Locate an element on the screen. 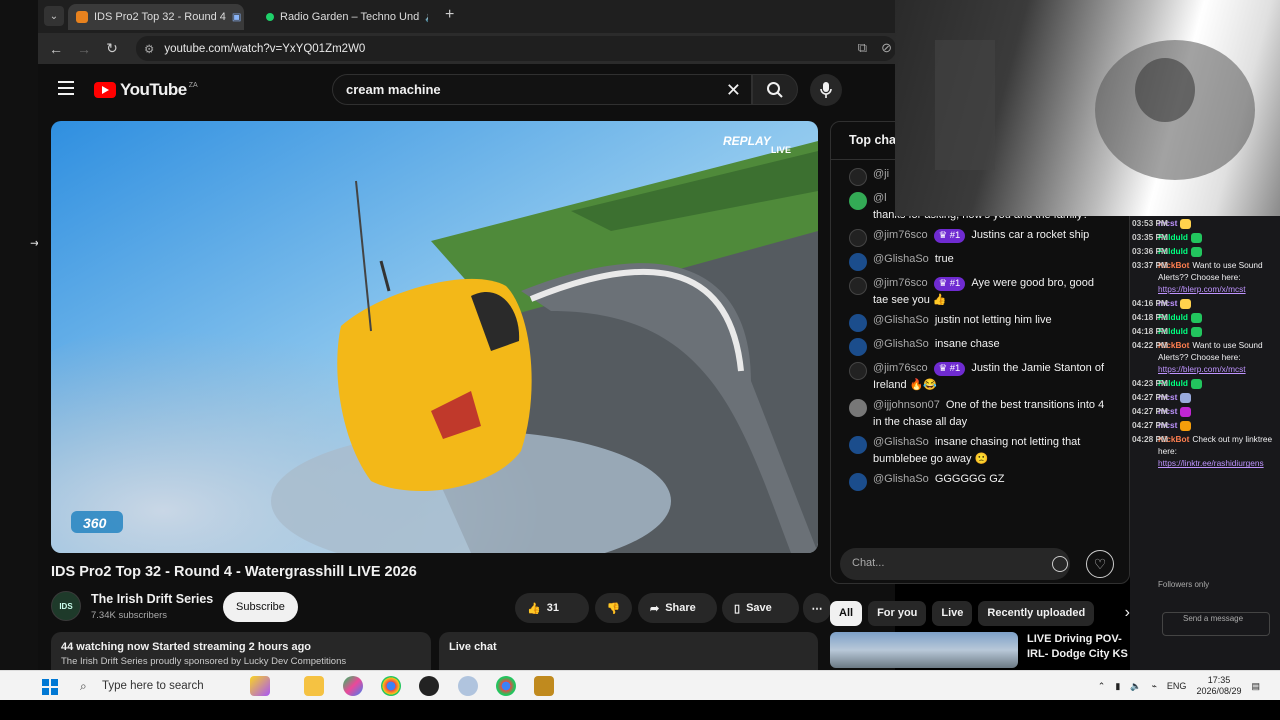 This screenshot has width=1280, height=720. twitch-send-message-input: Send a message is located at coordinates (1216, 624).